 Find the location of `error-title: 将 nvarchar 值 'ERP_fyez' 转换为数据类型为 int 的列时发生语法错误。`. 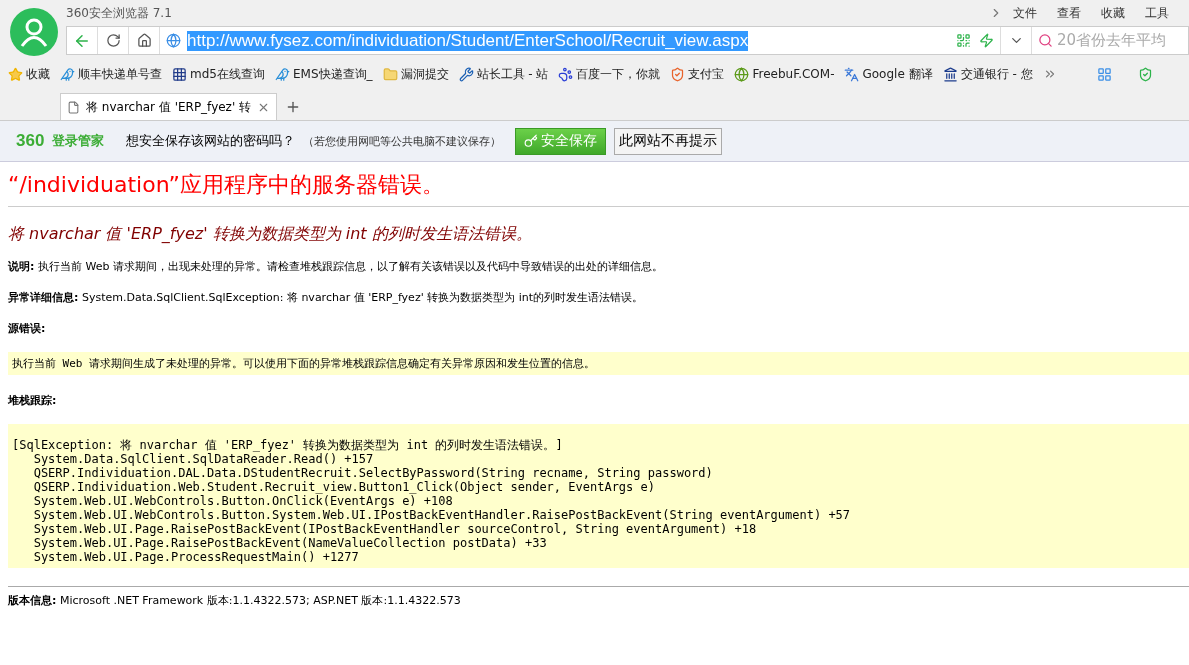

error-title: 将 nvarchar 值 'ERP_fyez' 转换为数据类型为 int 的列时发生语法错误。 is located at coordinates (270, 234).